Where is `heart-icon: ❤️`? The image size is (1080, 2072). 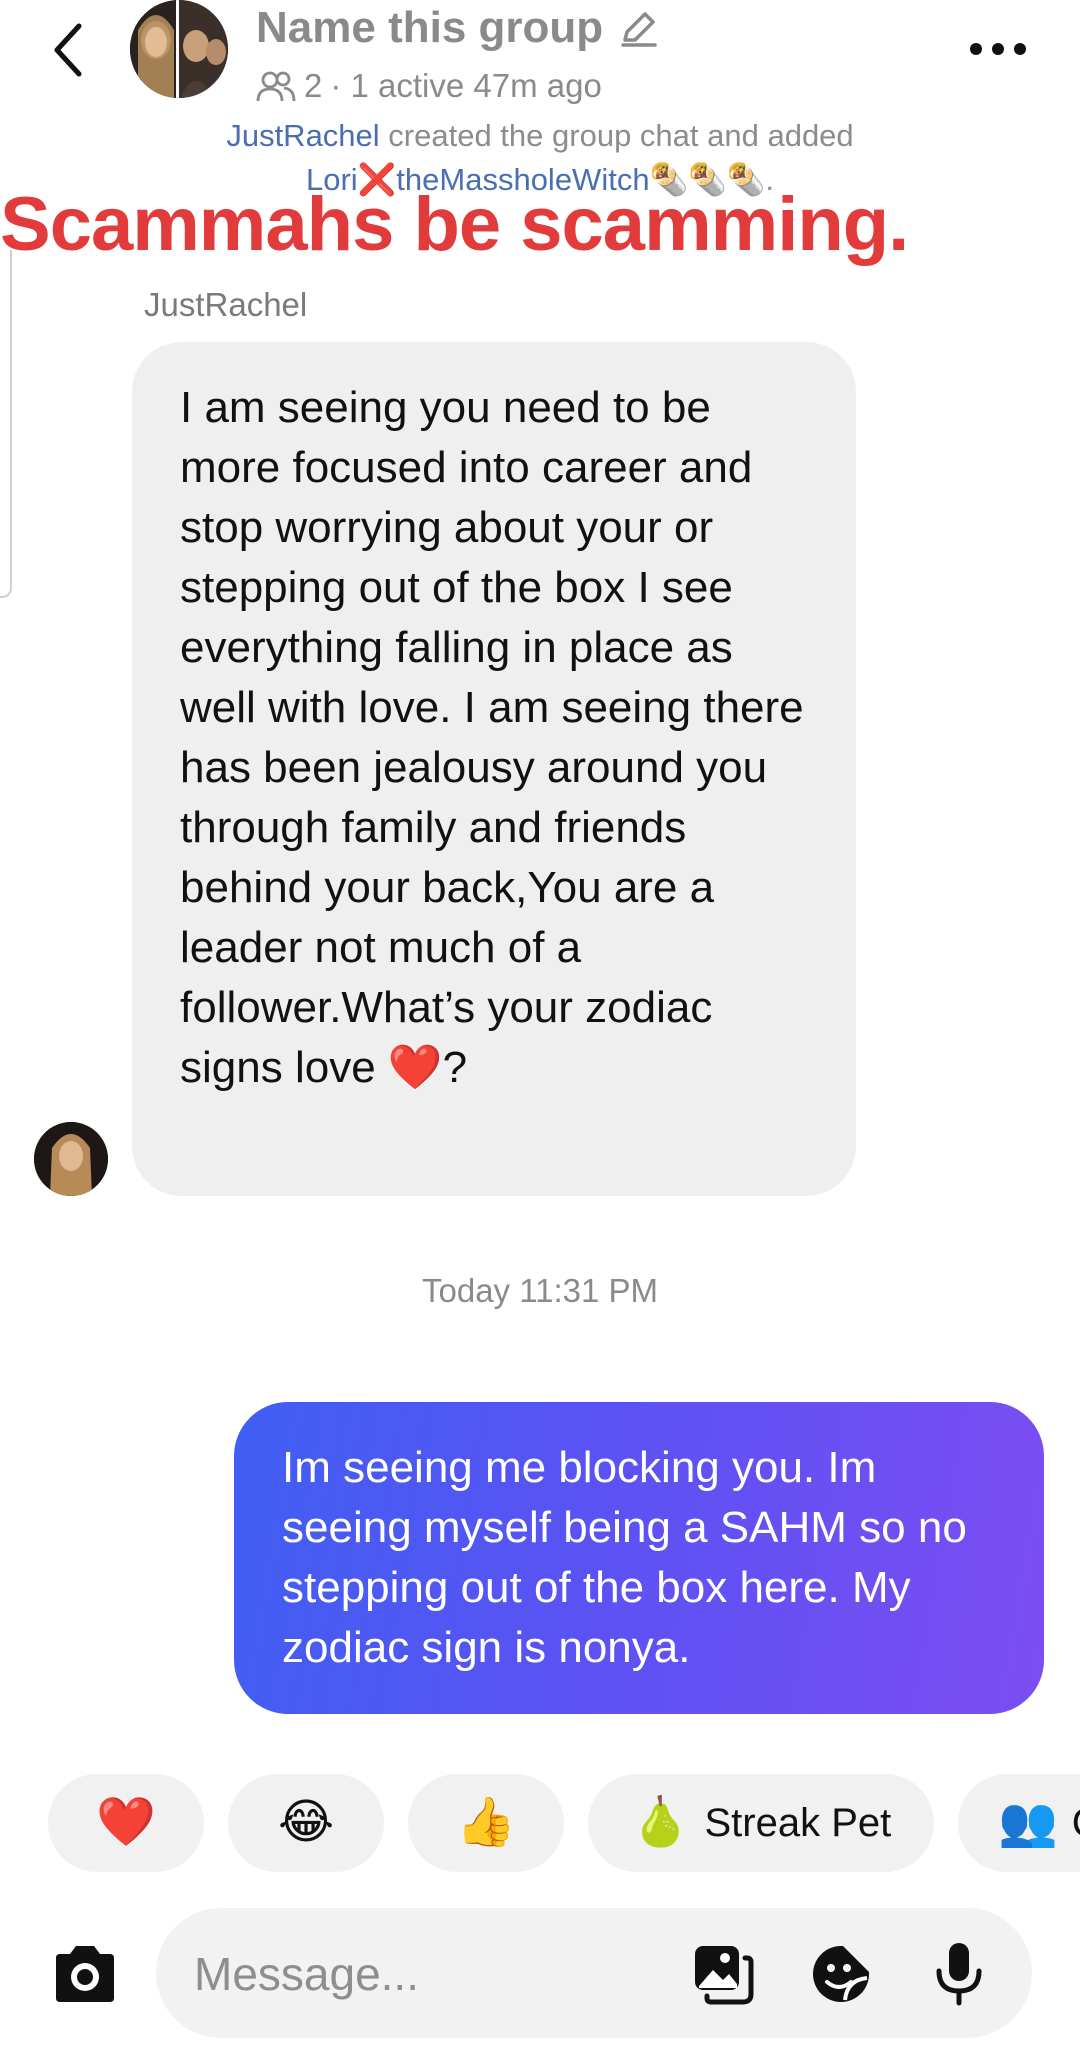
heart-icon: ❤️ is located at coordinates (126, 1822).